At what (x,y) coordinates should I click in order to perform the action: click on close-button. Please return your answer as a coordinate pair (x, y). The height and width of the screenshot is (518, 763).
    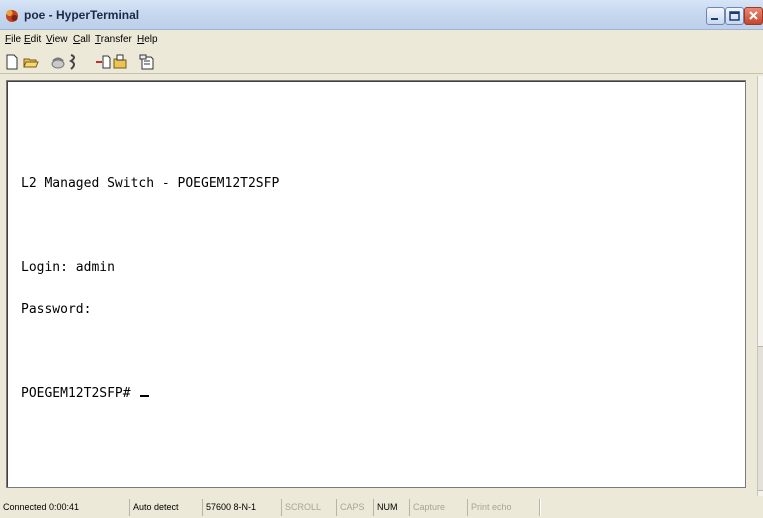
    Looking at the image, I should click on (753, 16).